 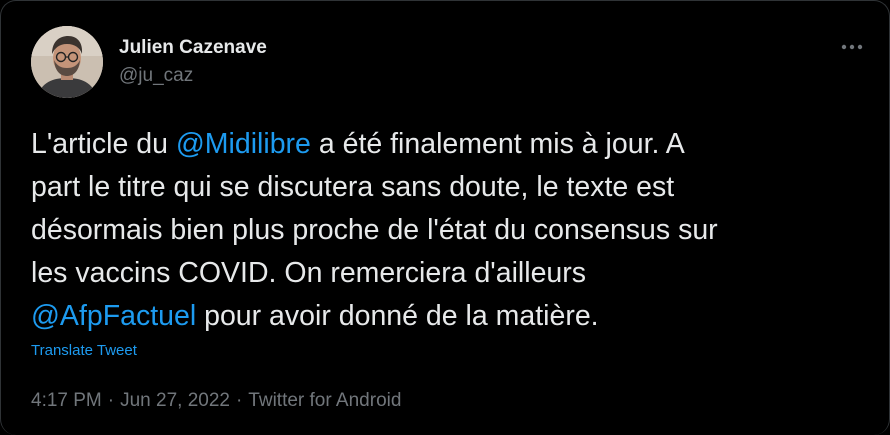 What do you see at coordinates (324, 400) in the screenshot?
I see `tweet-client: Twitter for Android` at bounding box center [324, 400].